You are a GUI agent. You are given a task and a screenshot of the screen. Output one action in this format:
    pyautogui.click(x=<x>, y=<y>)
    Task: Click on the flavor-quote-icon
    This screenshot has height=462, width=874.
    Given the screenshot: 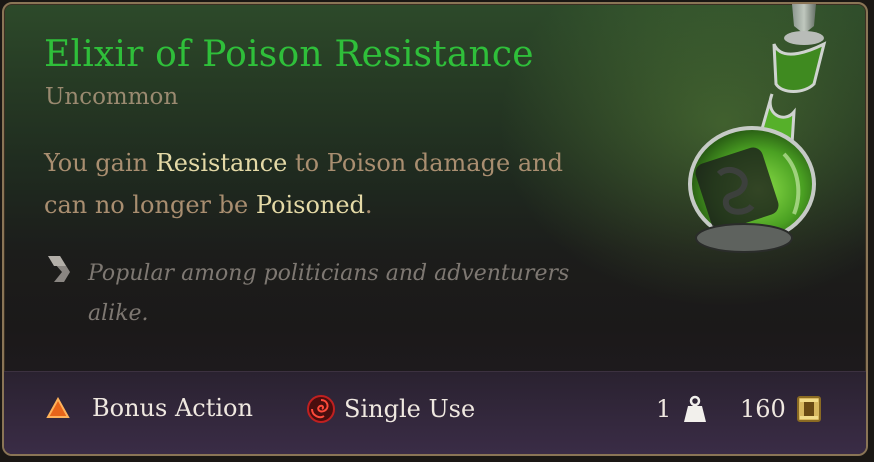 What is the action you would take?
    pyautogui.click(x=59, y=269)
    